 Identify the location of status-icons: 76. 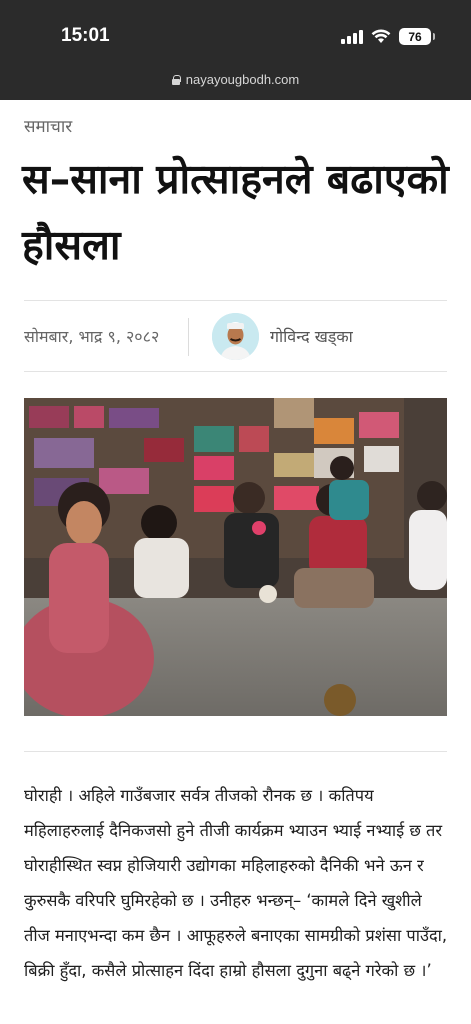
(388, 36).